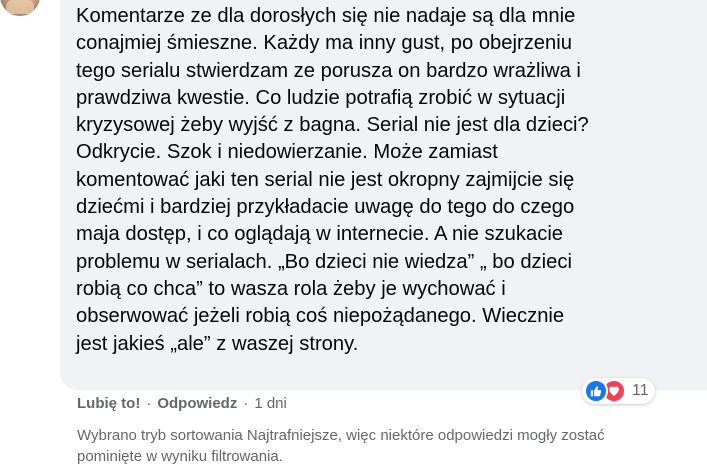 The height and width of the screenshot is (475, 707). I want to click on comment-actions: Lubię to! · Odpowiedz · 1 dni, so click(182, 403).